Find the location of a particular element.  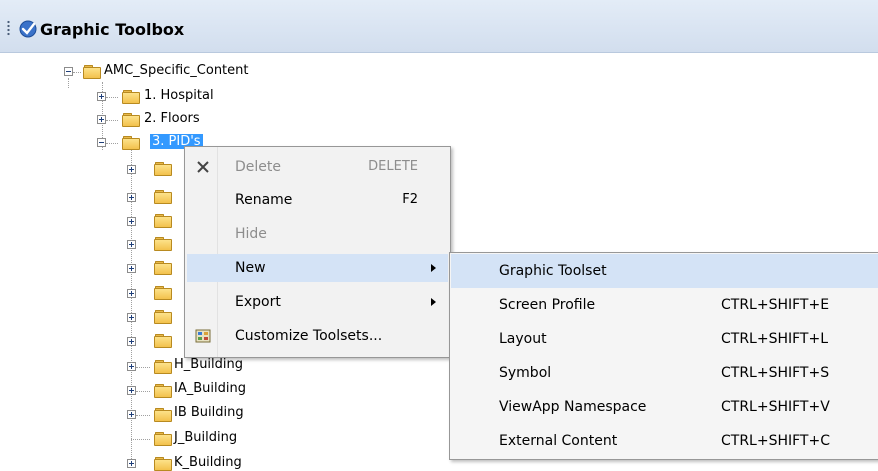

tree-item-ia-building: IA_Building is located at coordinates (210, 388).